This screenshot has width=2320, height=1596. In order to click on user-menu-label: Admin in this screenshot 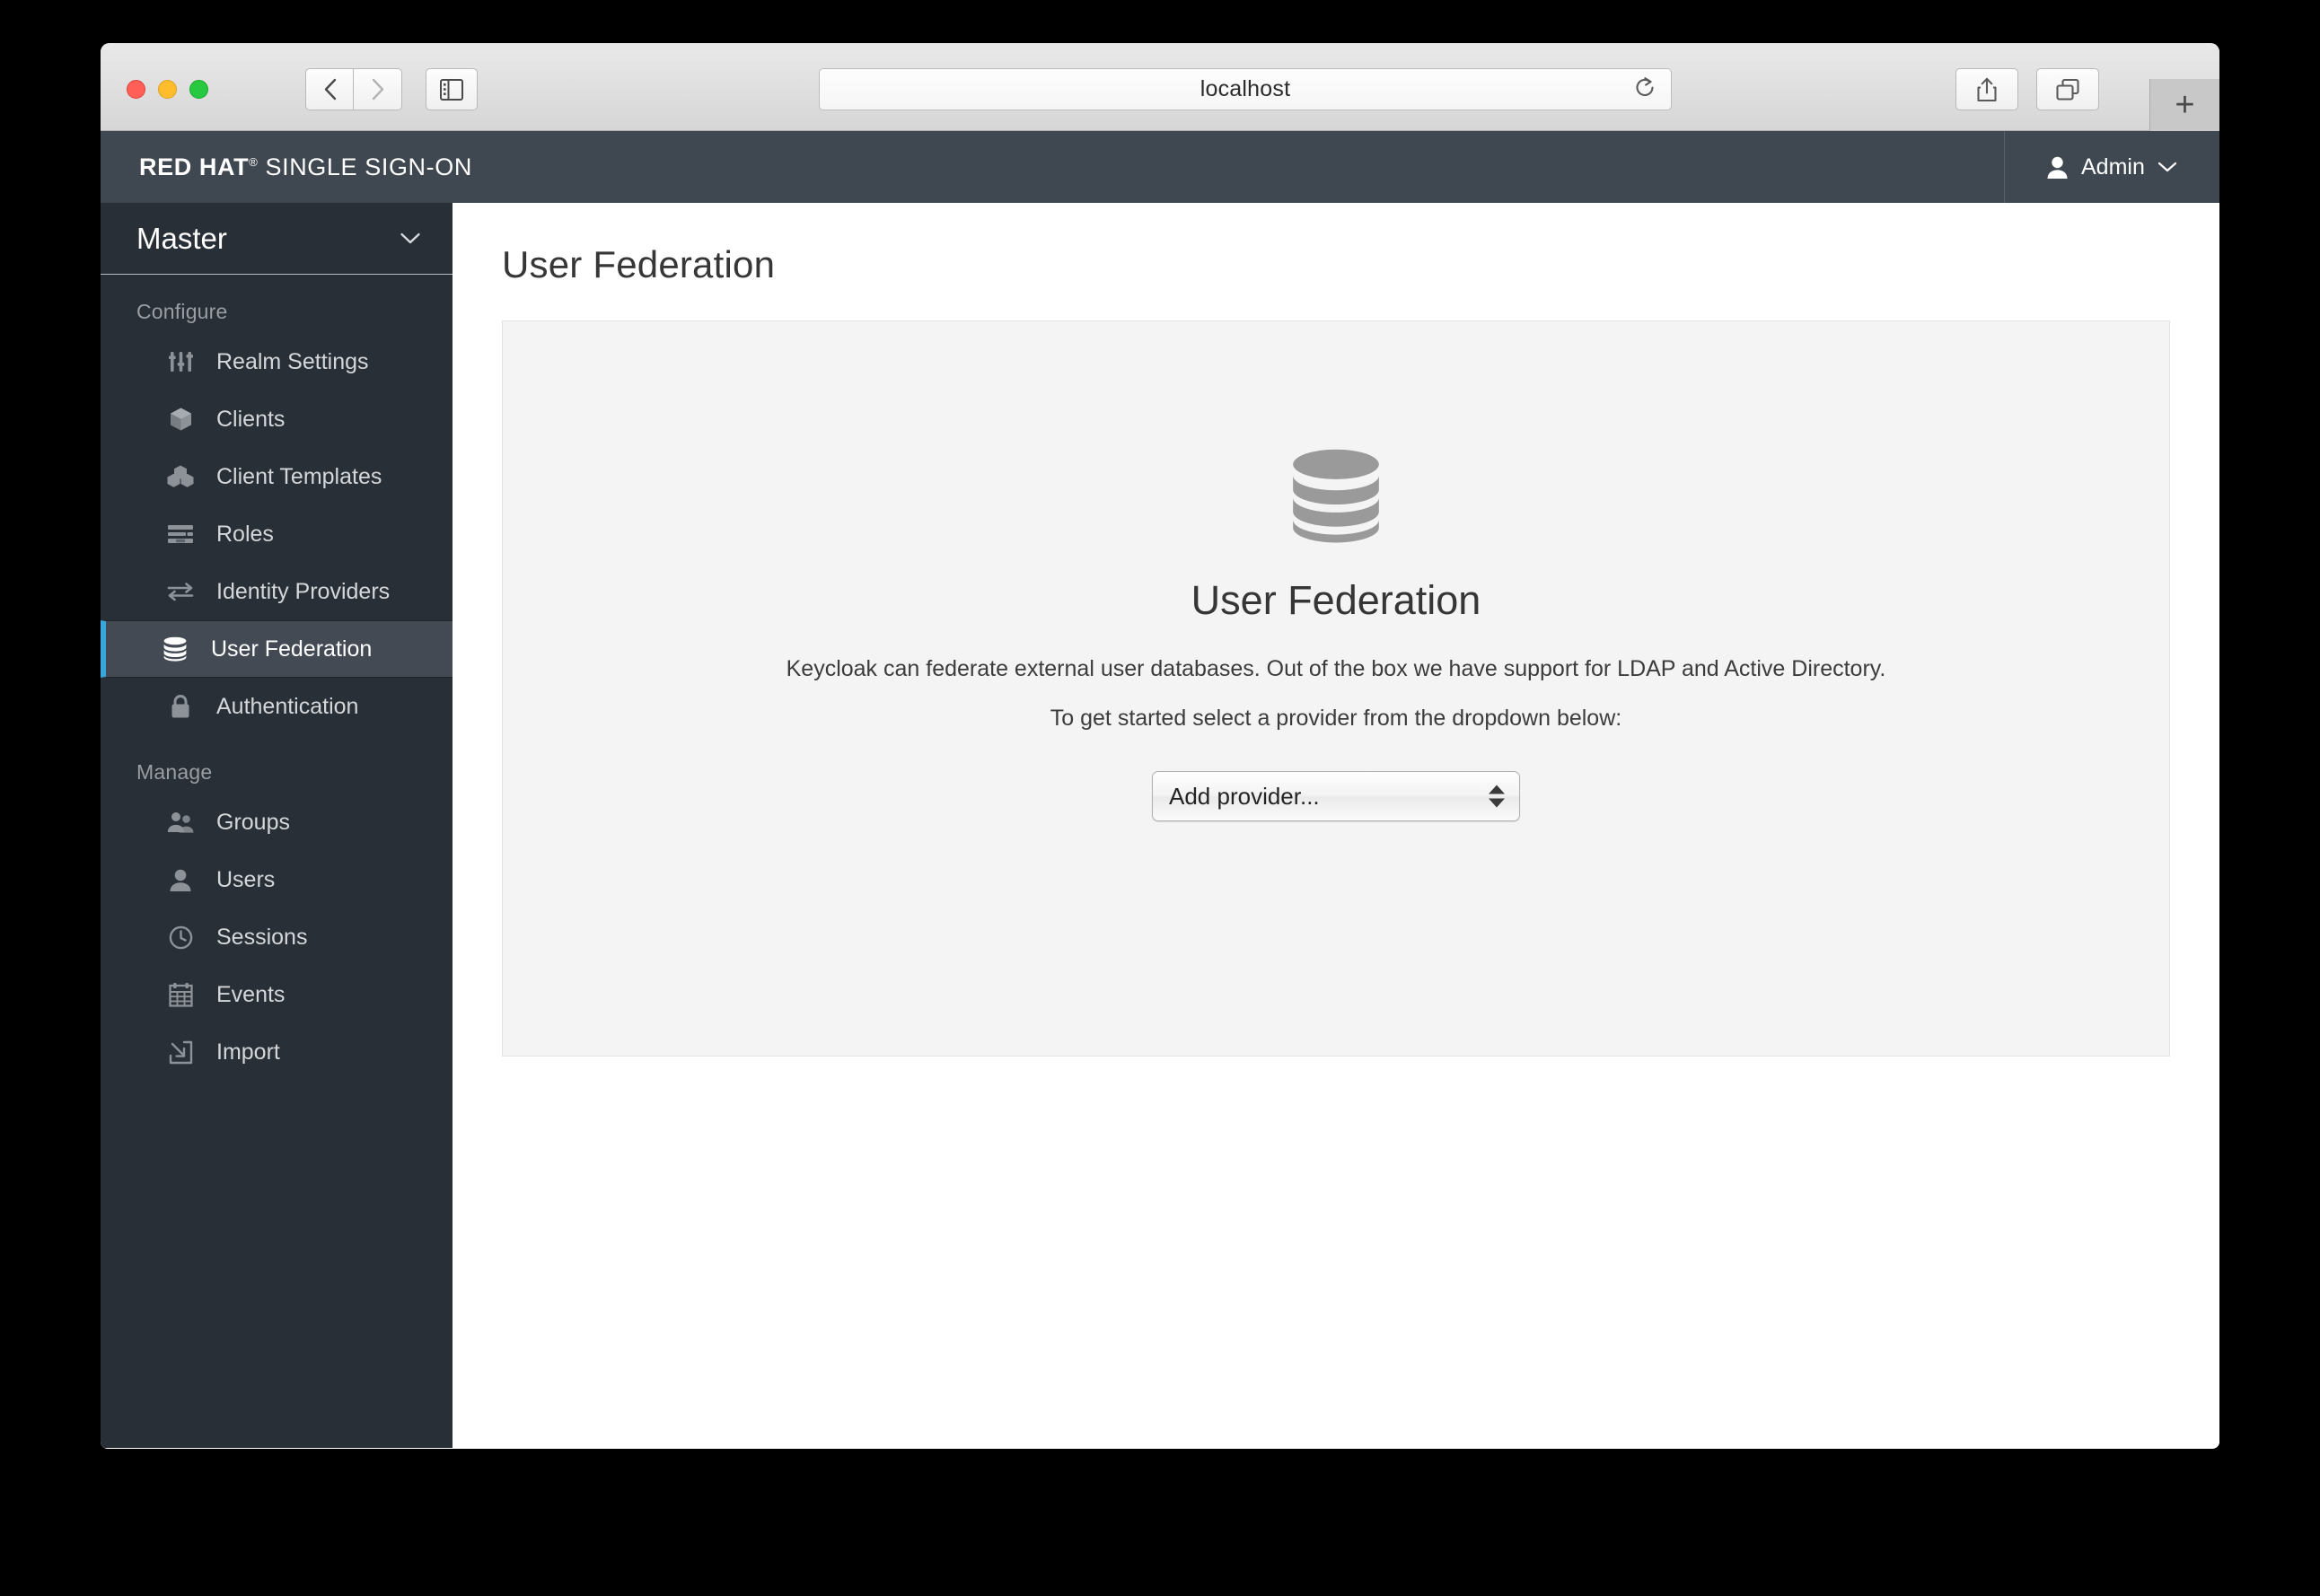, I will do `click(2113, 166)`.